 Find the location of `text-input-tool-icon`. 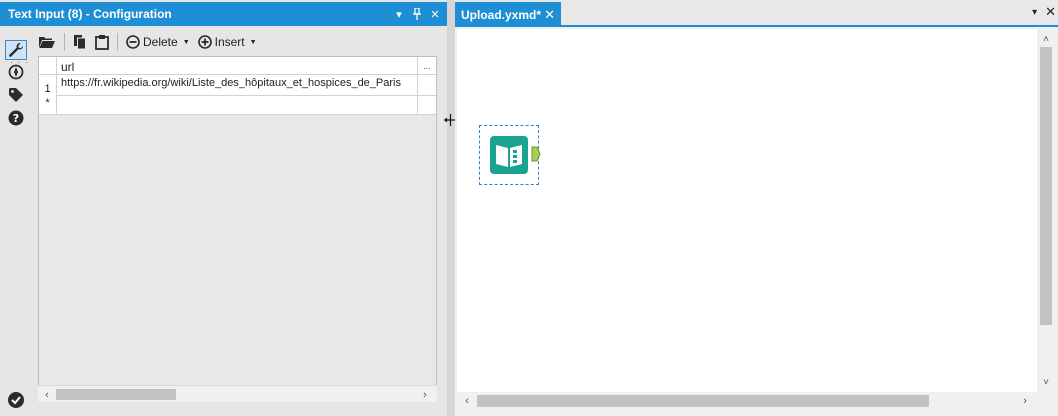

text-input-tool-icon is located at coordinates (509, 155).